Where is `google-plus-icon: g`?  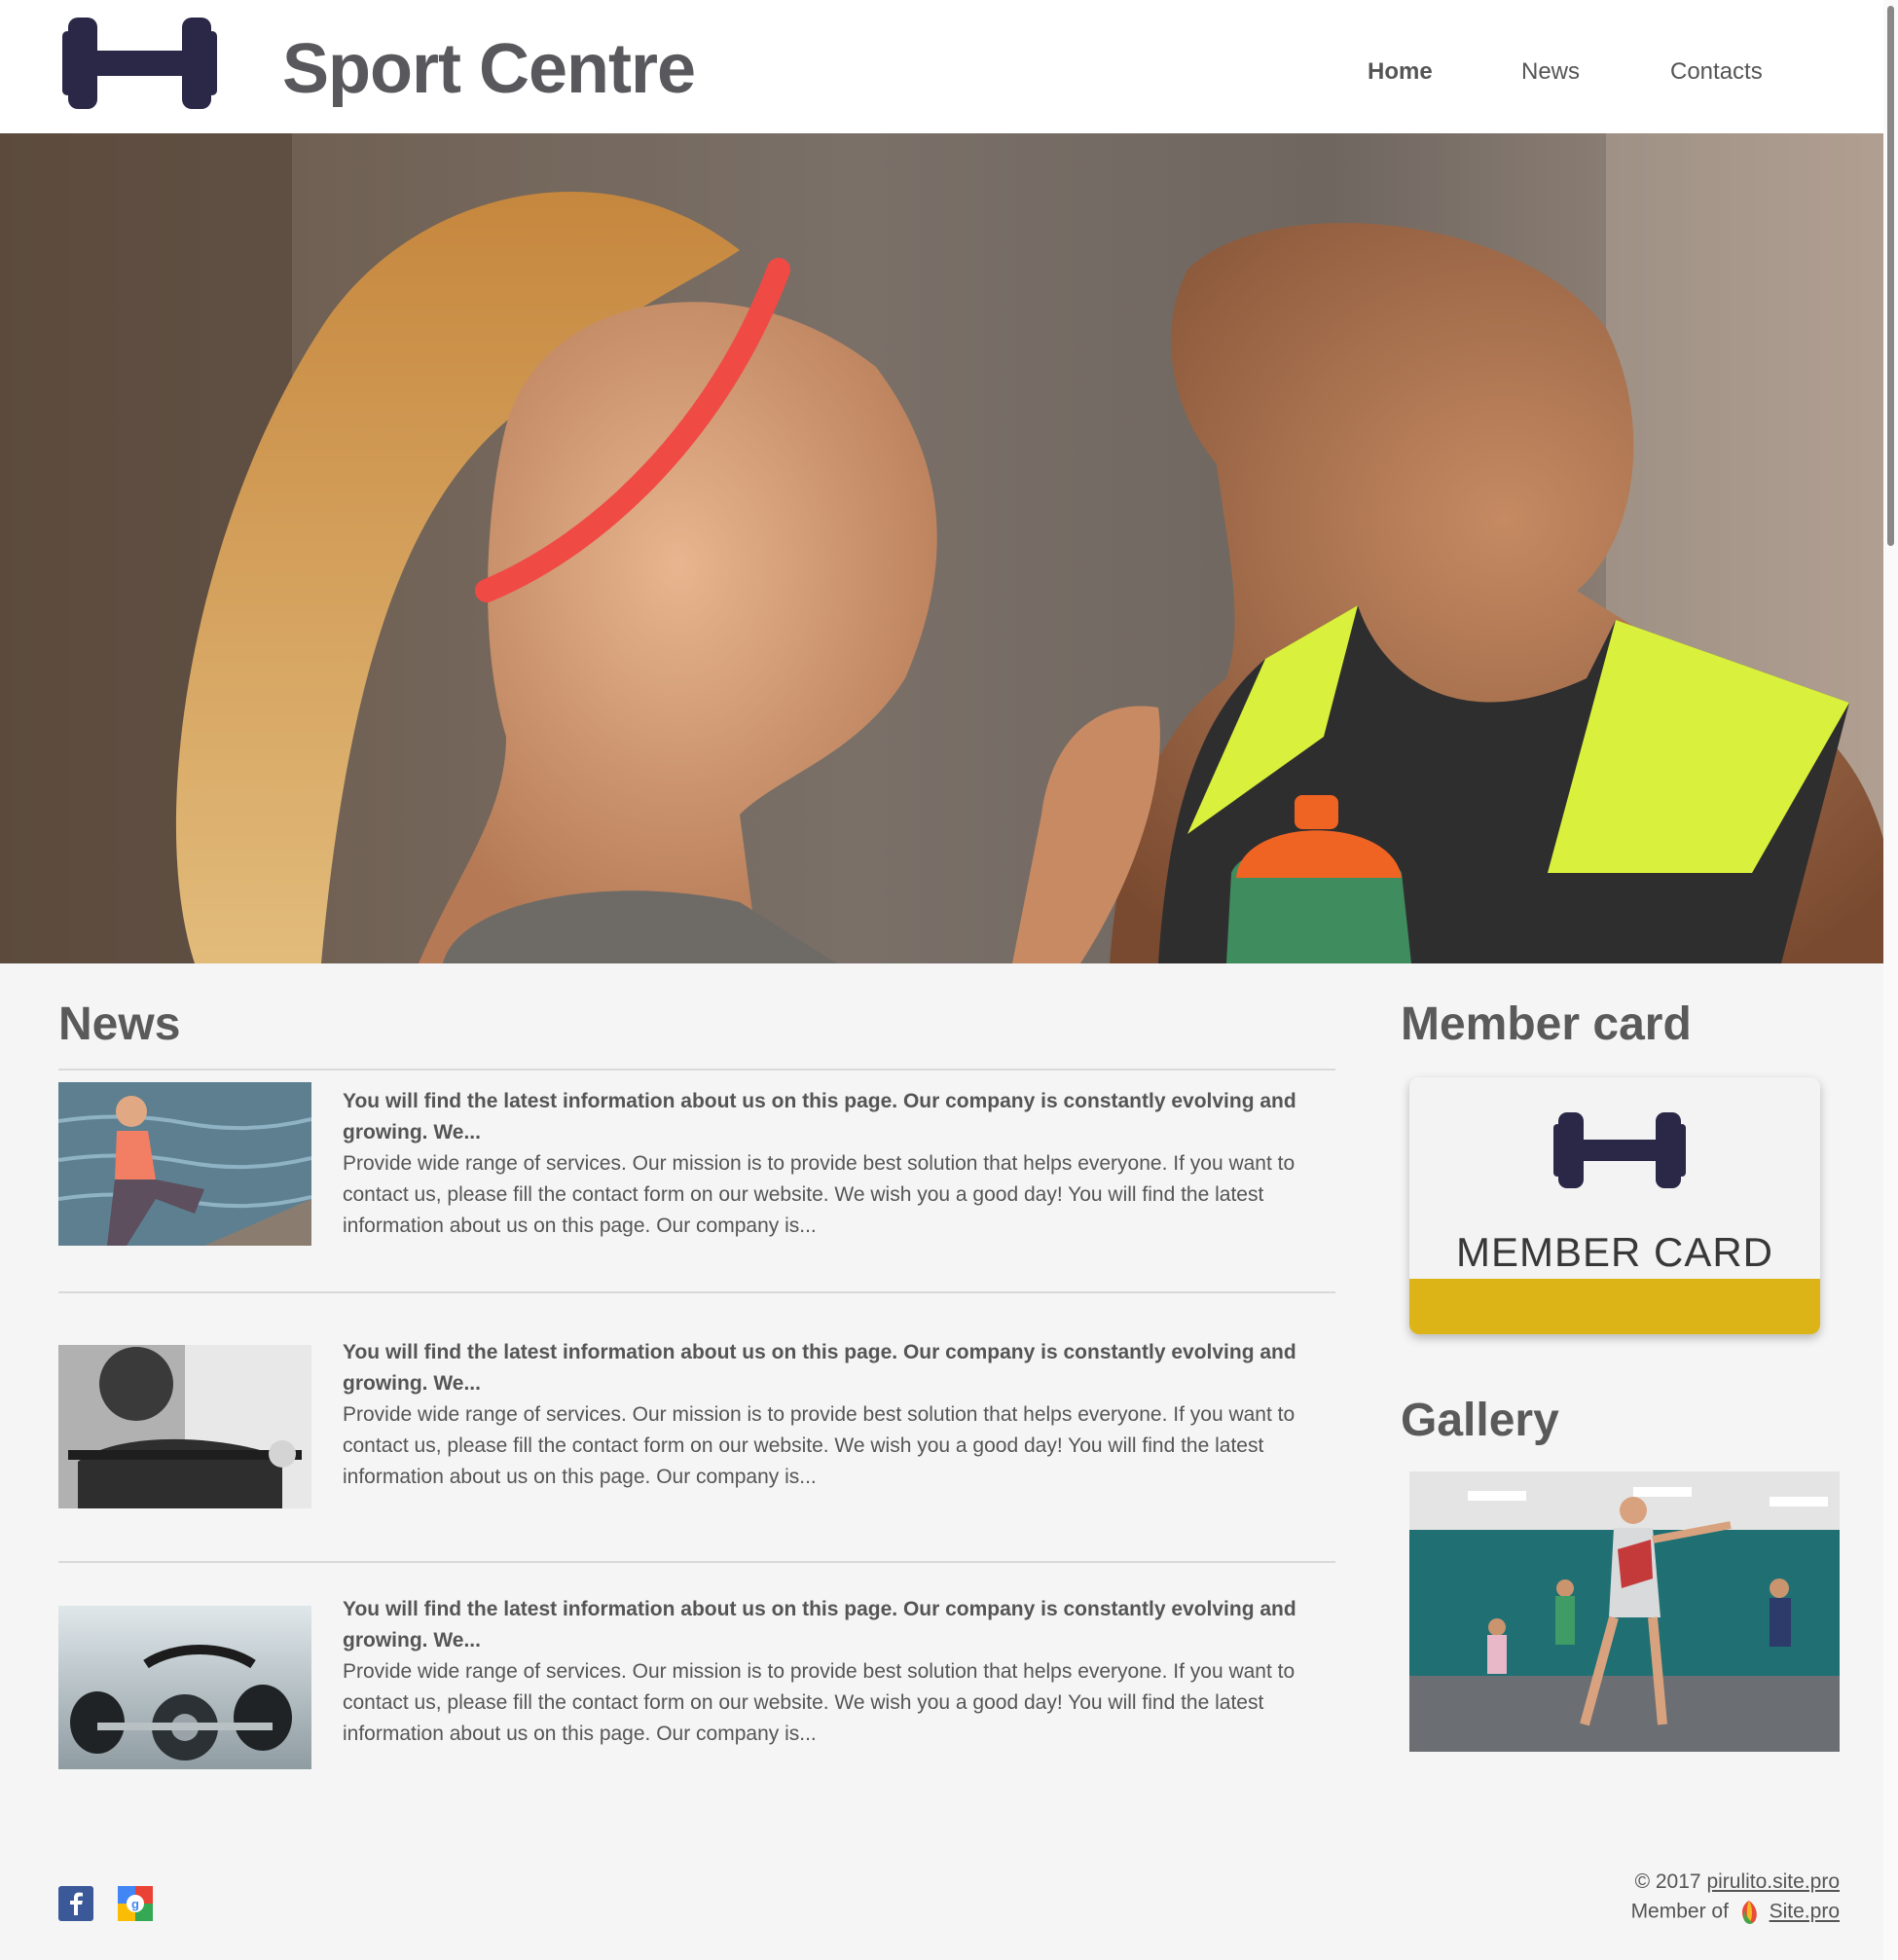
google-plus-icon: g is located at coordinates (136, 1903).